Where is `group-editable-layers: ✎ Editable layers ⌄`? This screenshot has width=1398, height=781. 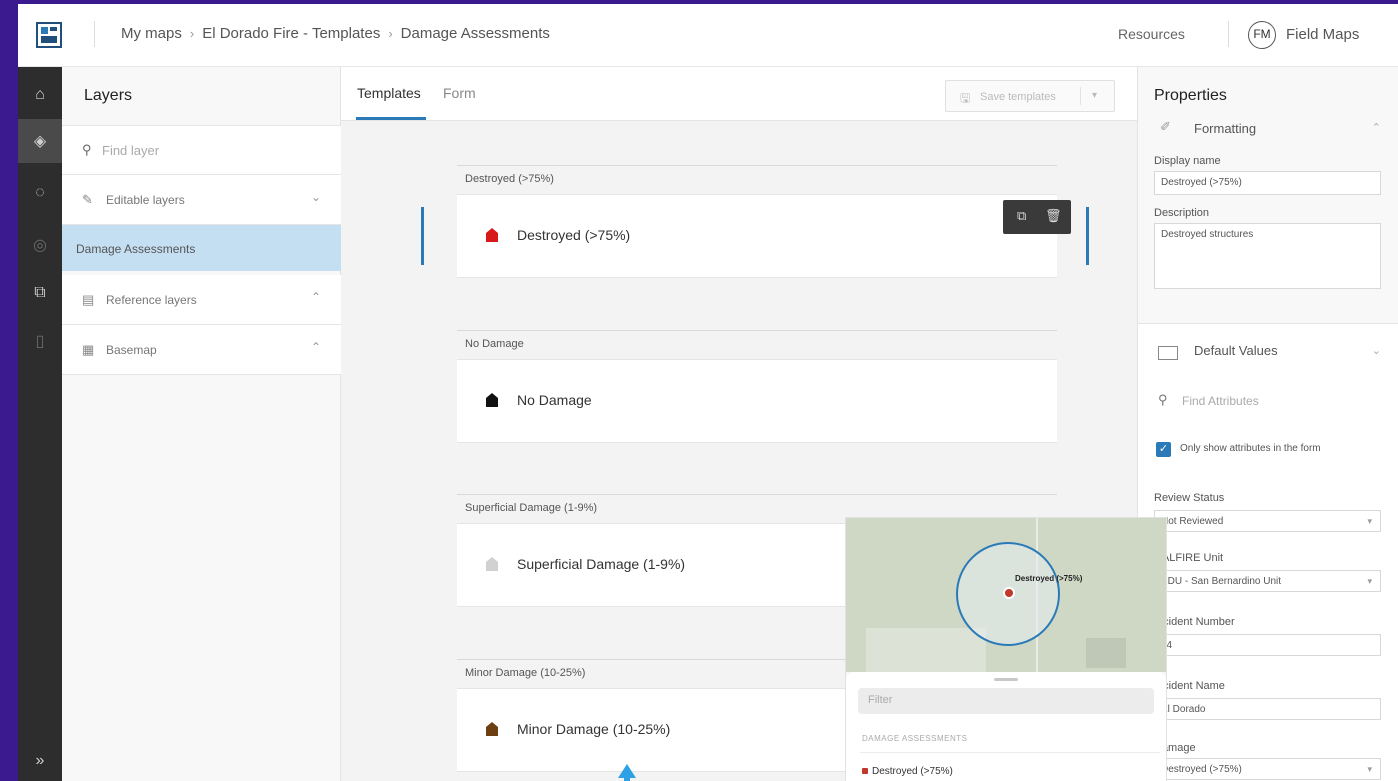 group-editable-layers: ✎ Editable layers ⌄ is located at coordinates (201, 200).